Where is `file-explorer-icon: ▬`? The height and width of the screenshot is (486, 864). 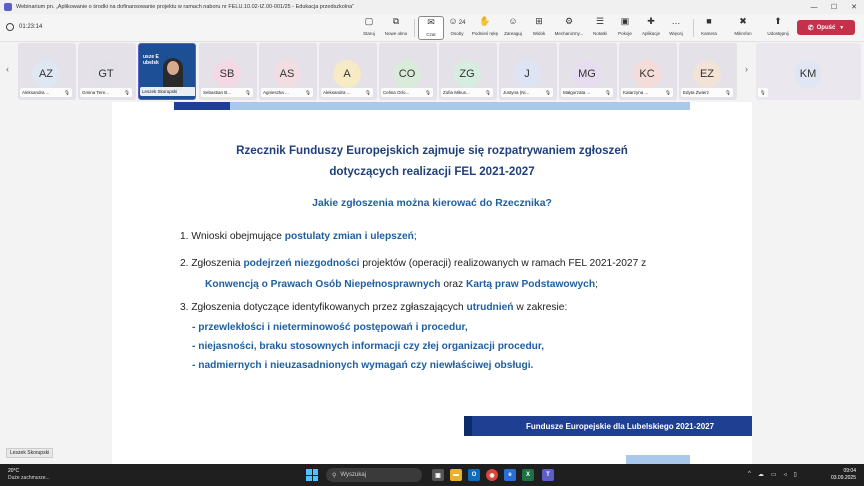
file-explorer-icon: ▬ is located at coordinates (456, 475).